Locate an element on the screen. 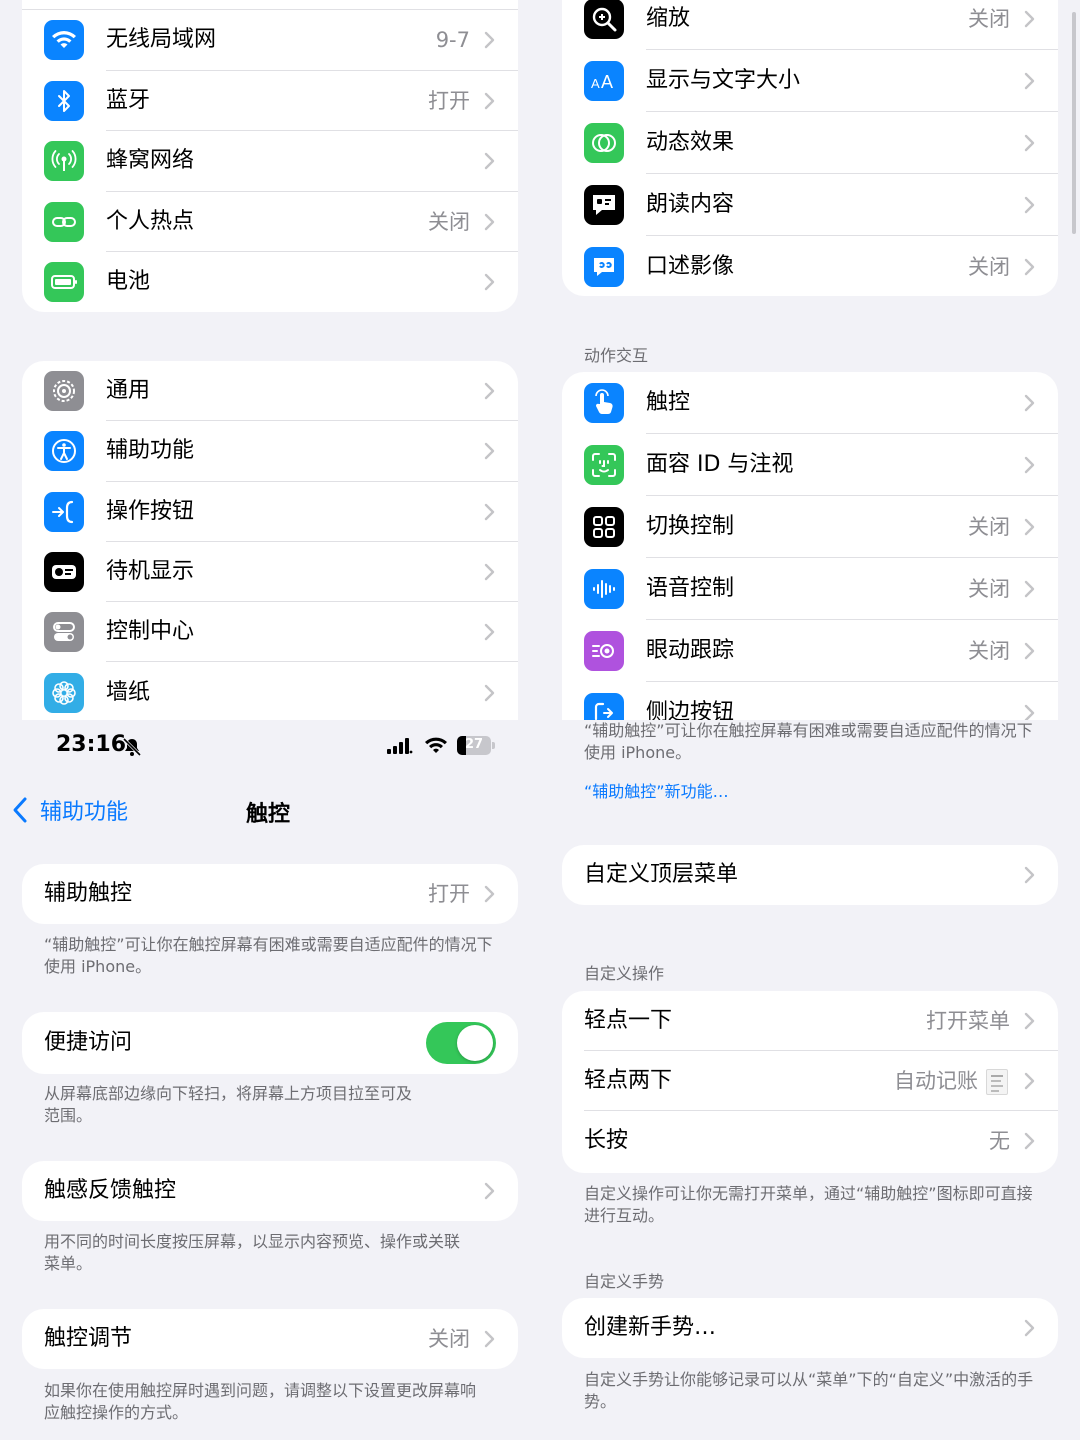 The image size is (1080, 1440). settings-general-row-3: 操作按钮 is located at coordinates (270, 512).